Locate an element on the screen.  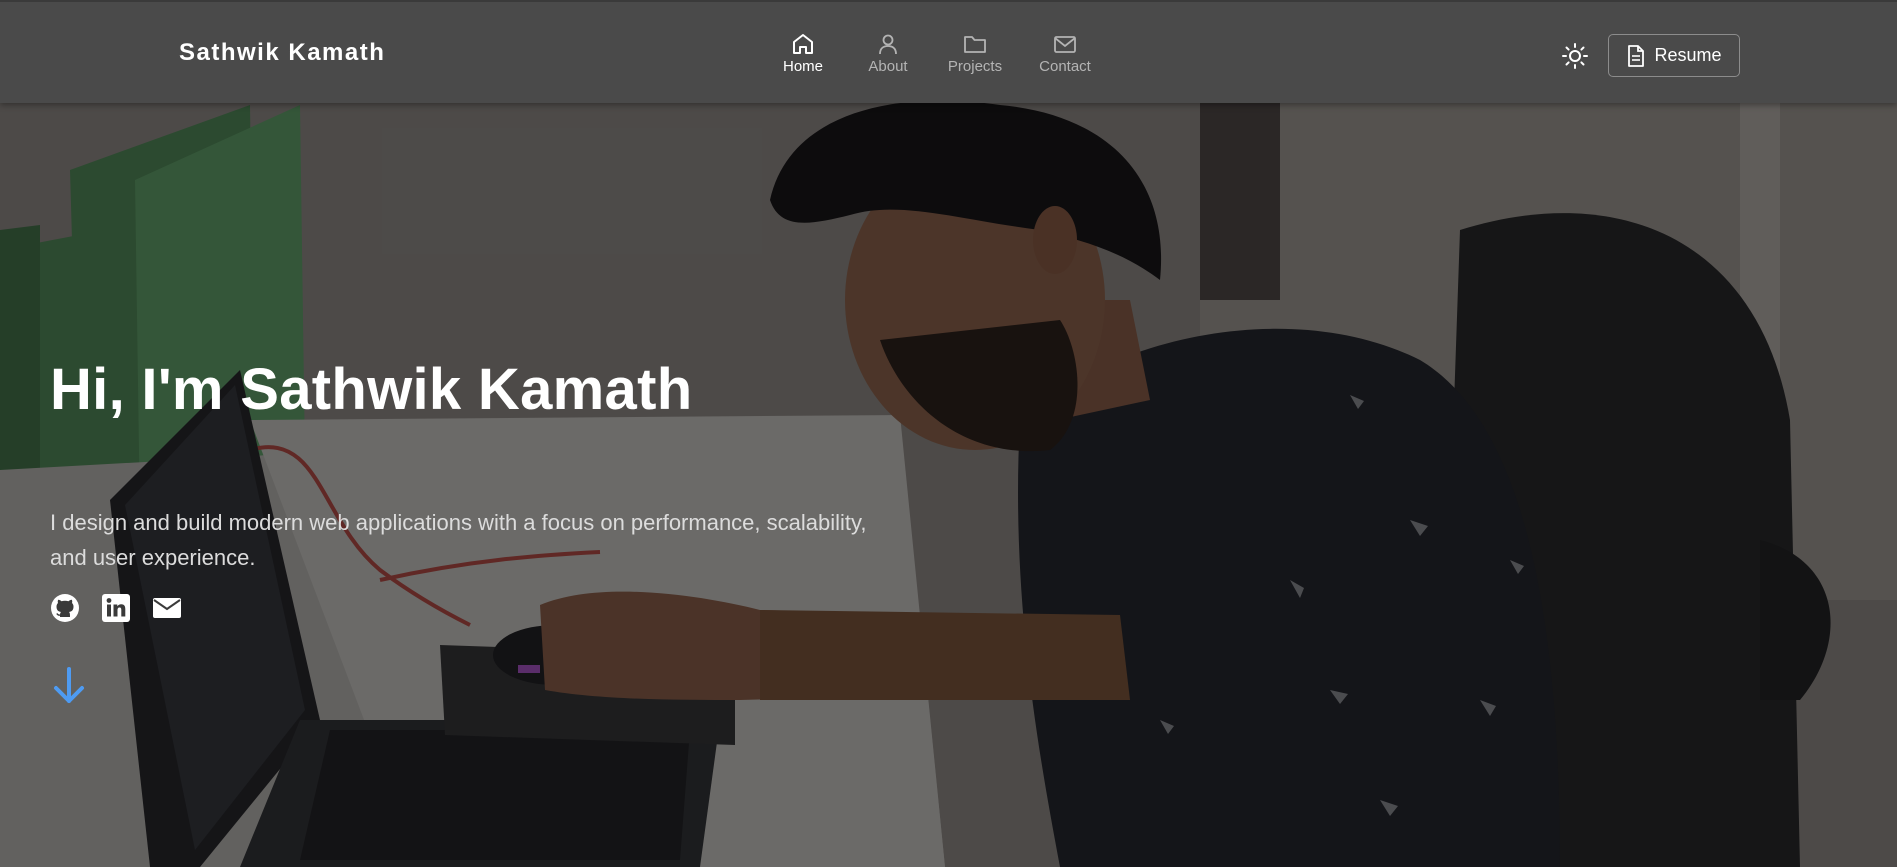
nav-item-about: About is located at coordinates (888, 57).